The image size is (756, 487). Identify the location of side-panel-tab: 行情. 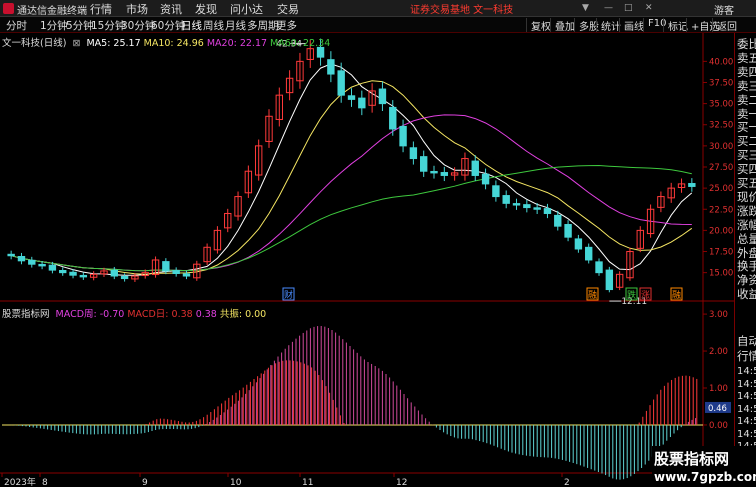
(746, 356).